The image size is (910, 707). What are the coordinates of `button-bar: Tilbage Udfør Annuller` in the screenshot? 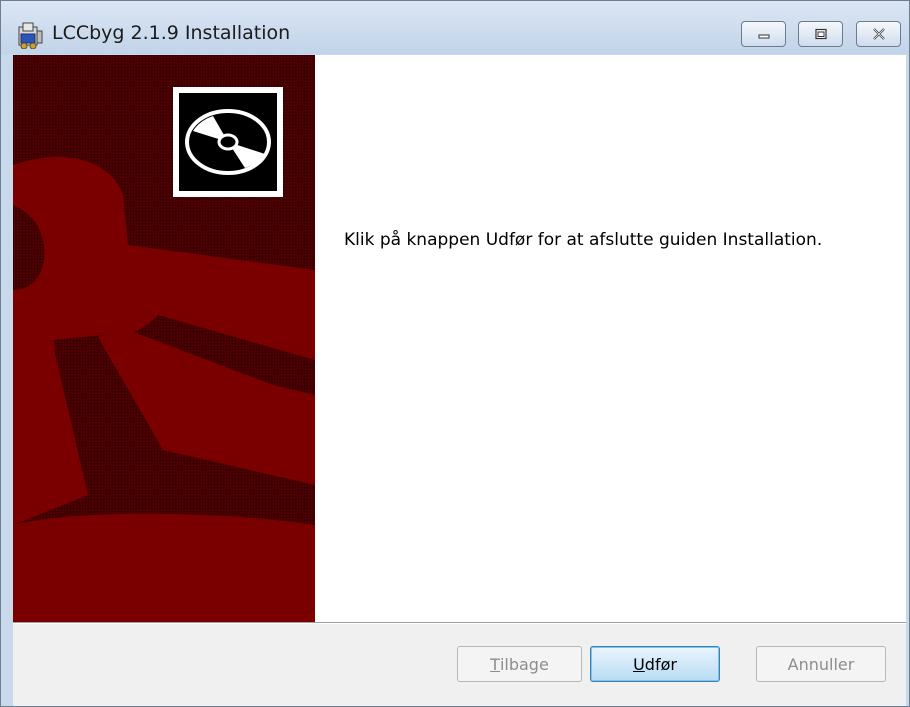 It's located at (459, 665).